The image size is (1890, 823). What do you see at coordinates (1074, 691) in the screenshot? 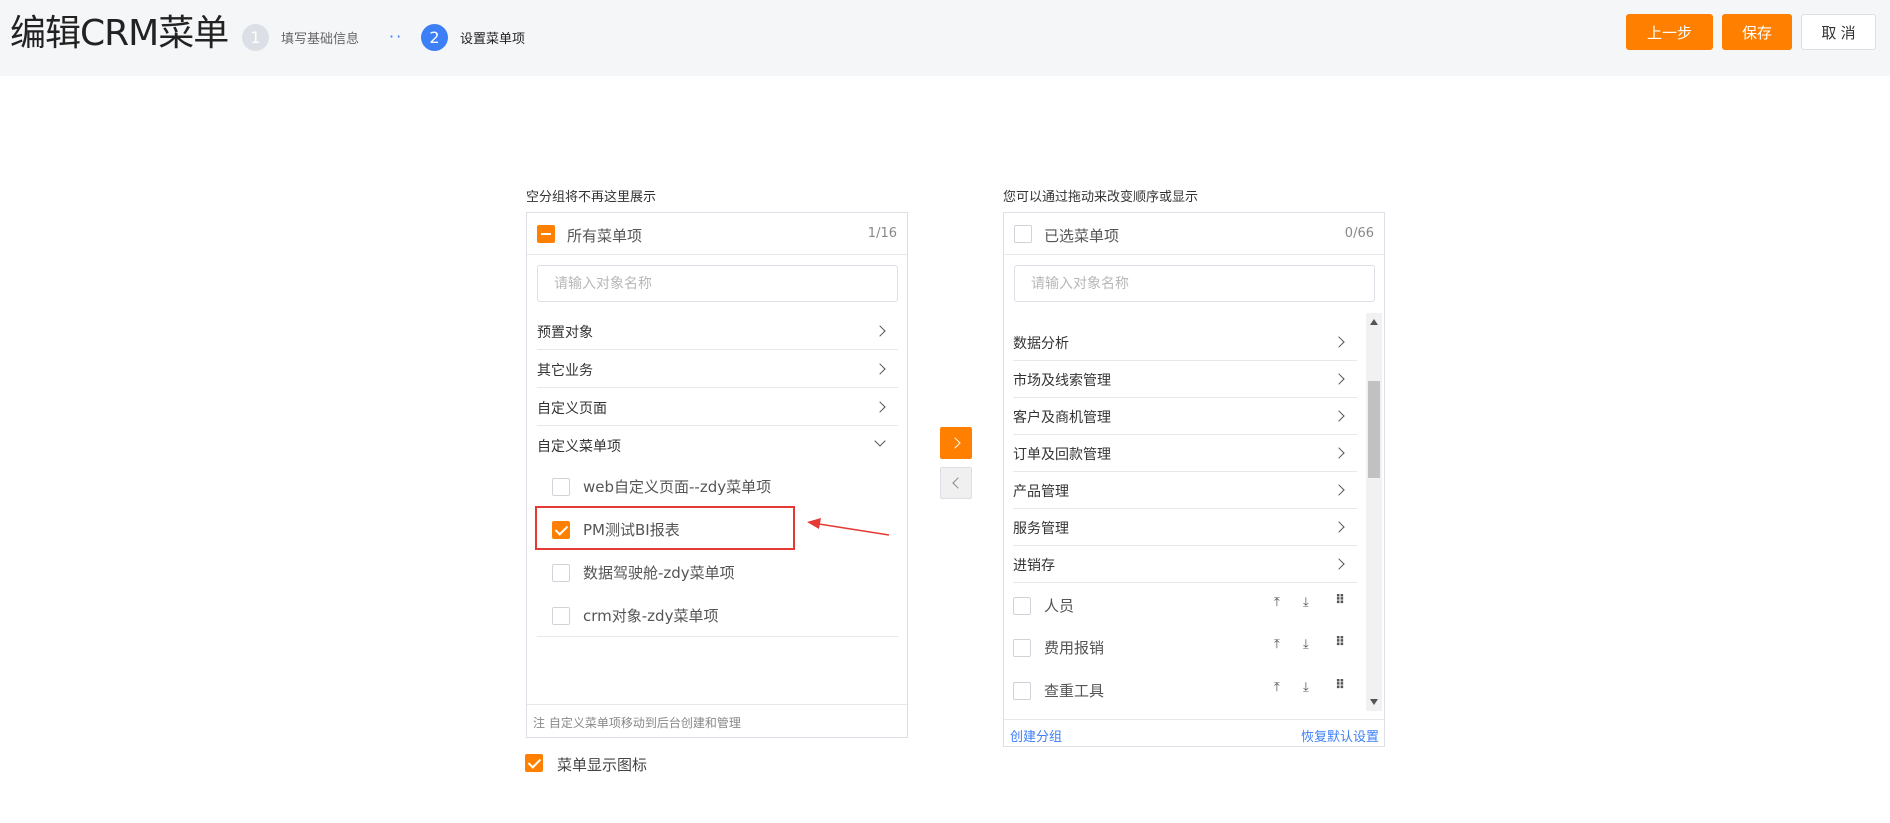
I see `item-label: 查重工具` at bounding box center [1074, 691].